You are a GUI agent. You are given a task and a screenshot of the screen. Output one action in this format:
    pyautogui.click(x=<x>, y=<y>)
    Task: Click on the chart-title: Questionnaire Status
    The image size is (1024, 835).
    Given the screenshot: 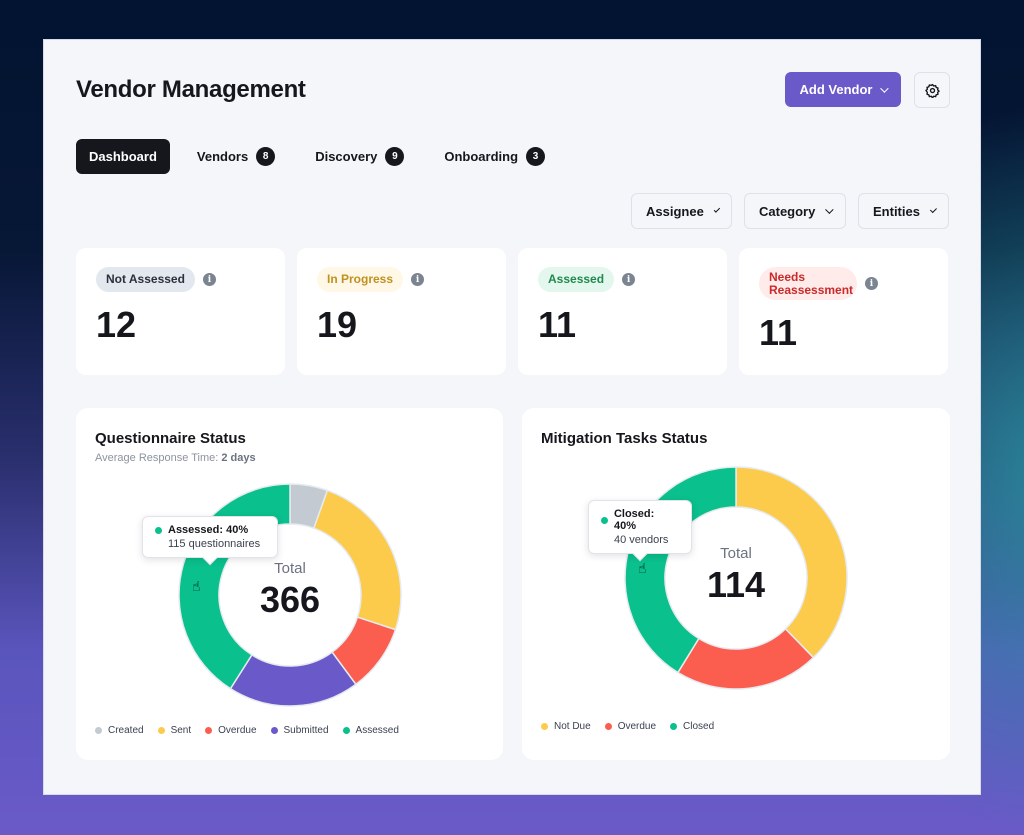 What is the action you would take?
    pyautogui.click(x=170, y=438)
    